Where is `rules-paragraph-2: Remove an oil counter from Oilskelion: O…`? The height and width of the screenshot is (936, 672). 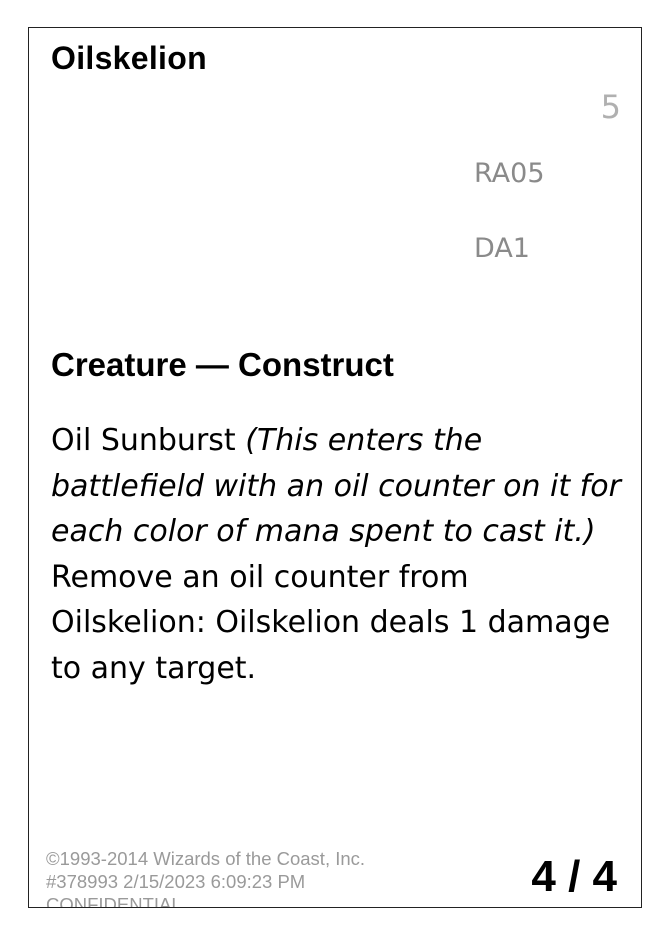 rules-paragraph-2: Remove an oil counter from Oilskelion: O… is located at coordinates (331, 622).